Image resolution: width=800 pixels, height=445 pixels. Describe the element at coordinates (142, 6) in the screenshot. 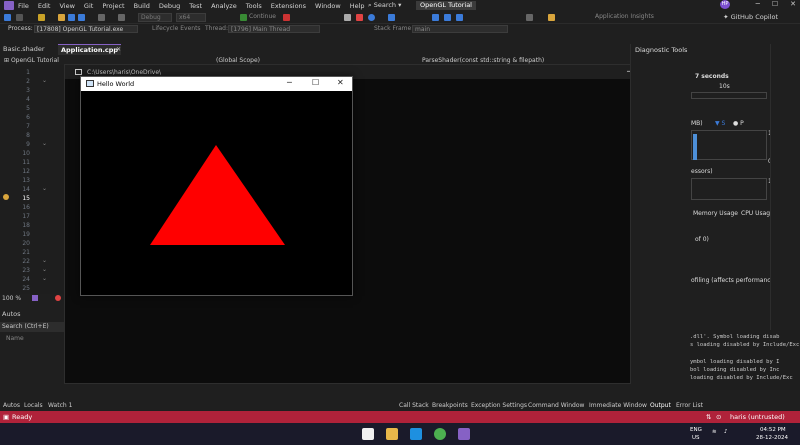

I see `menu-build: Build` at that location.